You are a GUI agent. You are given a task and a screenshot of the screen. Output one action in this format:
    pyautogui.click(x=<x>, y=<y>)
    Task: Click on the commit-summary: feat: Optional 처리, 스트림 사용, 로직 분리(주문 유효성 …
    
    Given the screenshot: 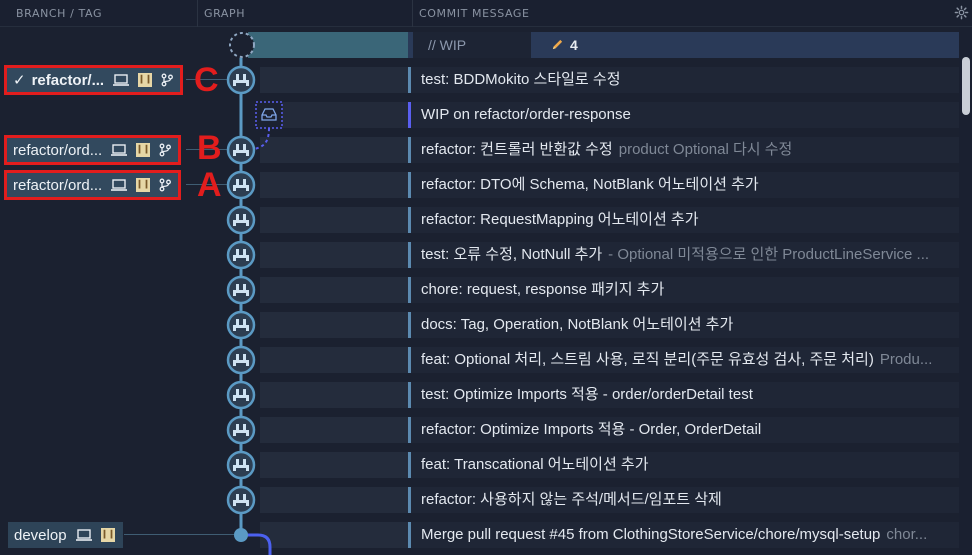 What is the action you would take?
    pyautogui.click(x=647, y=359)
    